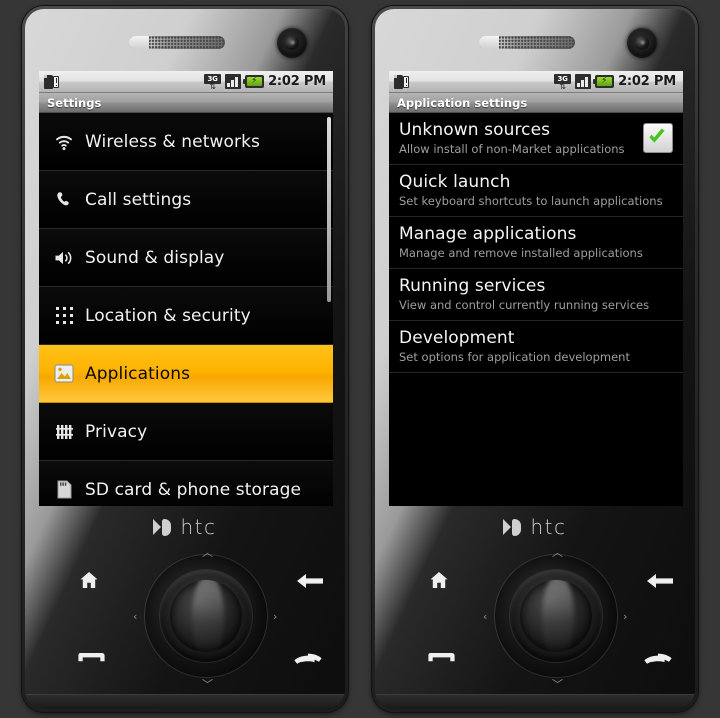  I want to click on sidebar-item-wireless-networks: Wireless & networks, so click(186, 142).